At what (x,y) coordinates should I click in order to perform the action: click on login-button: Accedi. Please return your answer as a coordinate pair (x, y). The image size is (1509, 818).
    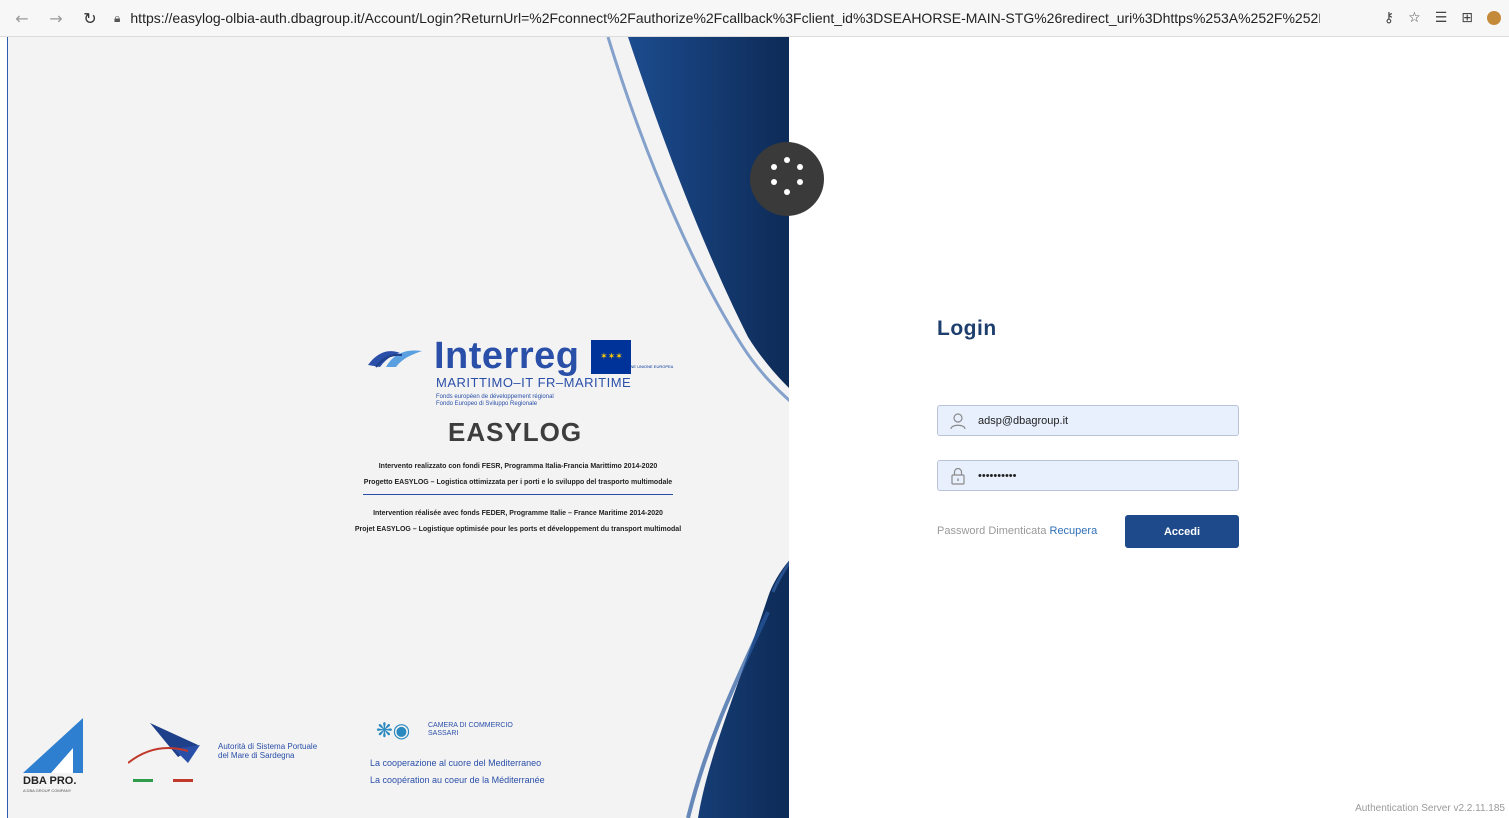
    Looking at the image, I should click on (1182, 531).